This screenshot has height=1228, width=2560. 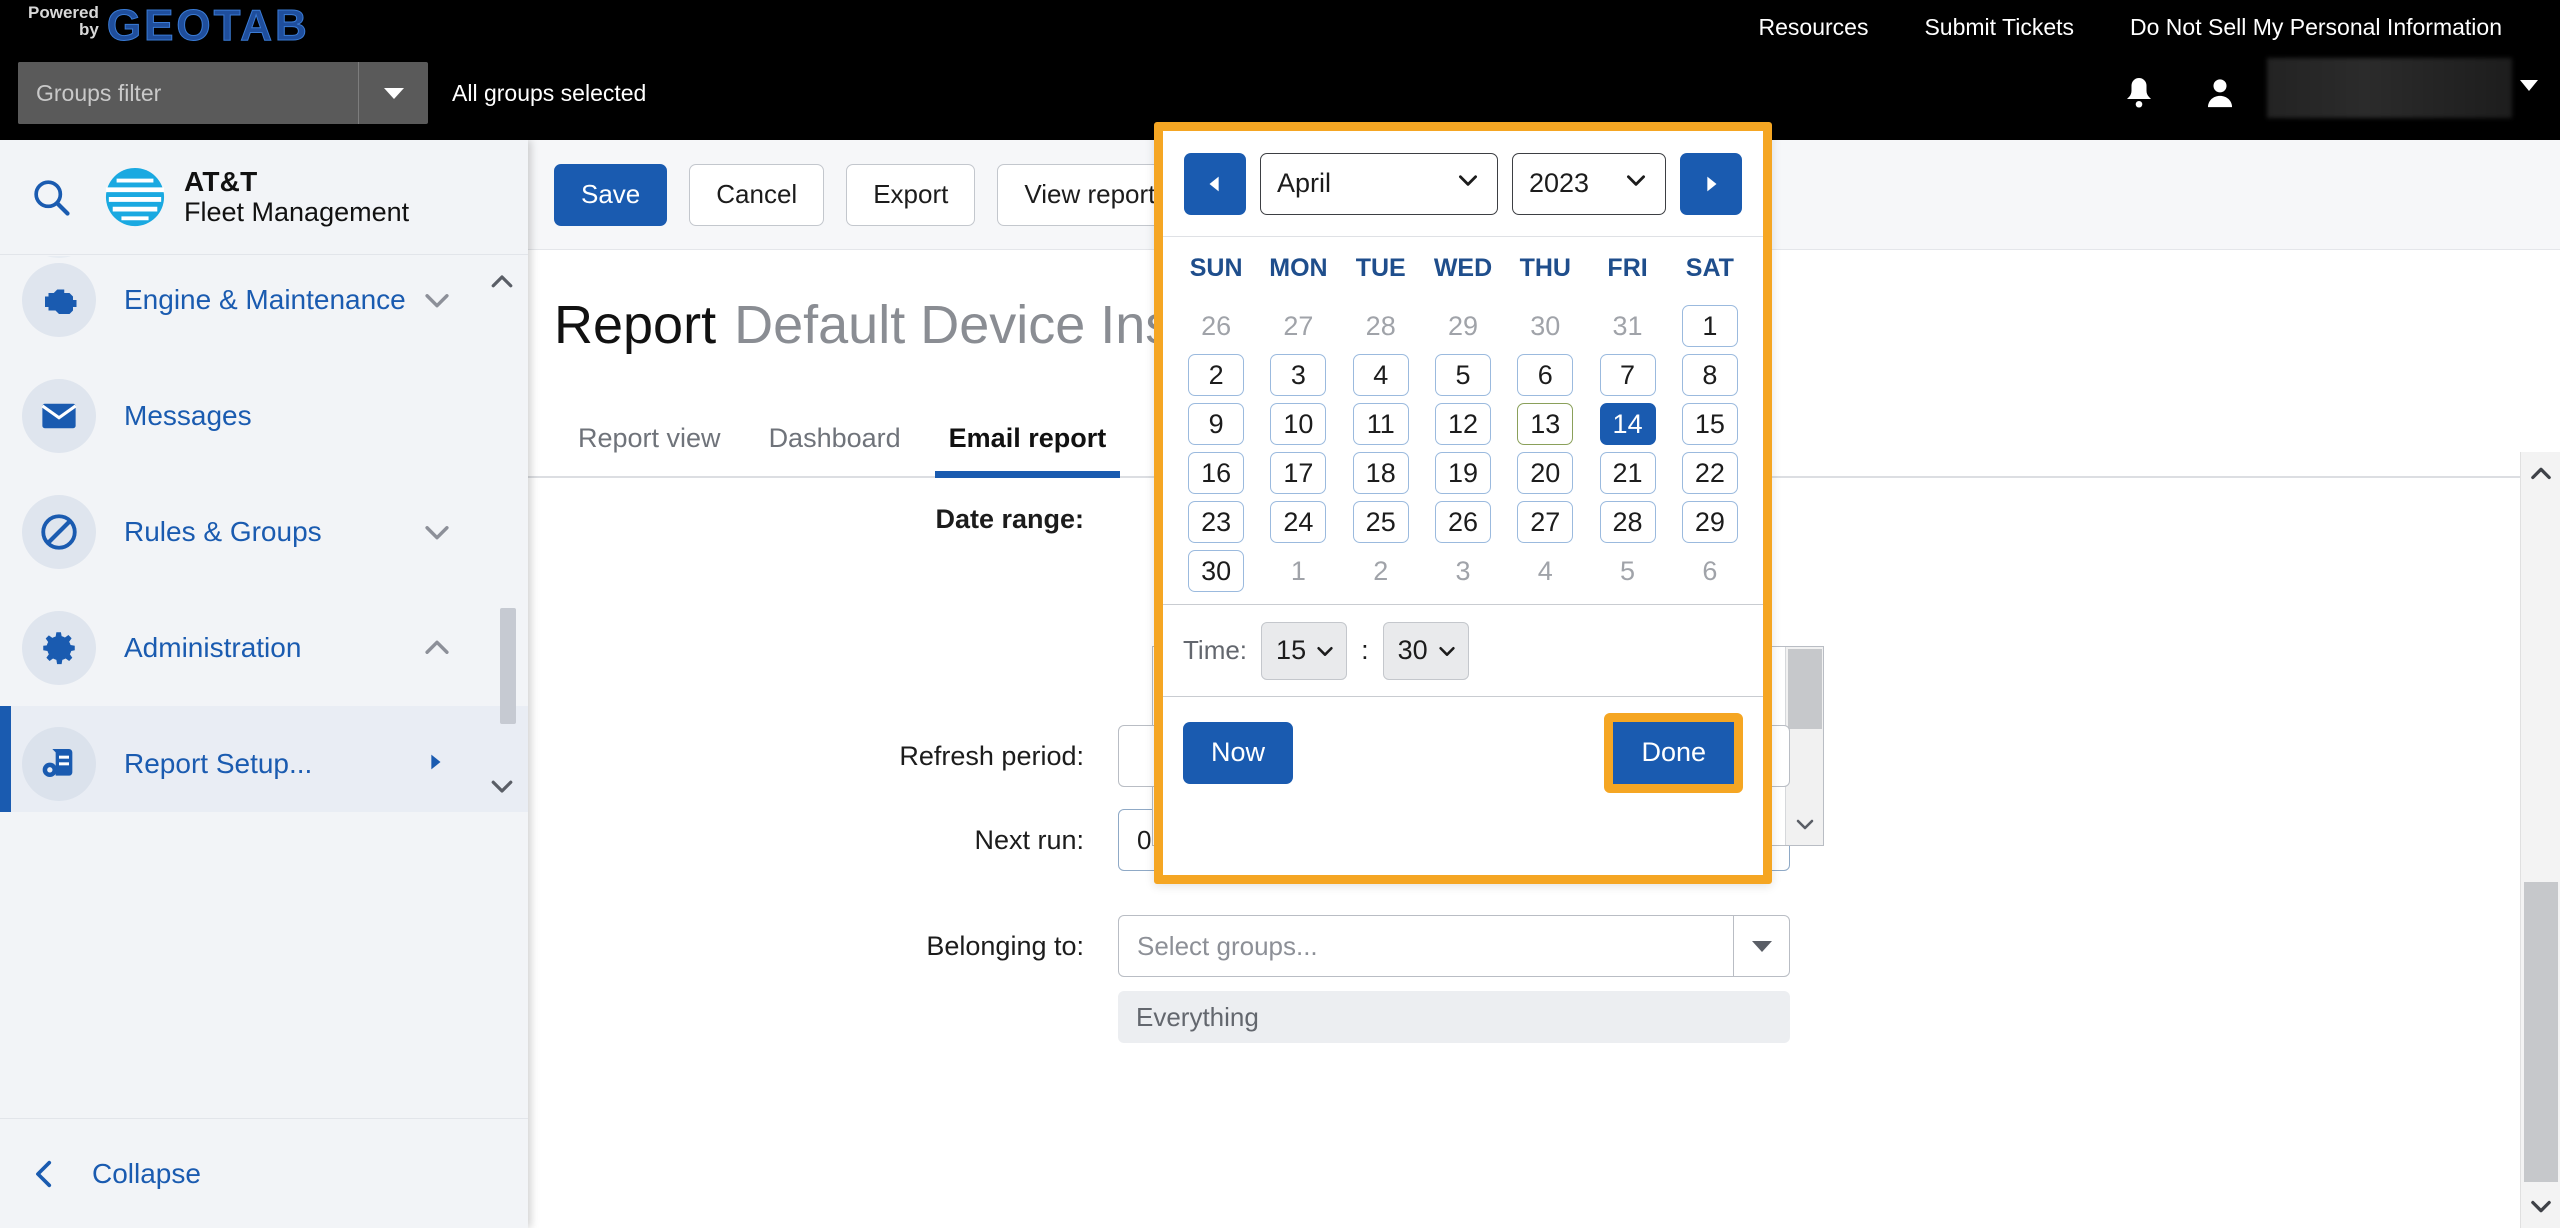 I want to click on notification-bell-button, so click(x=2139, y=93).